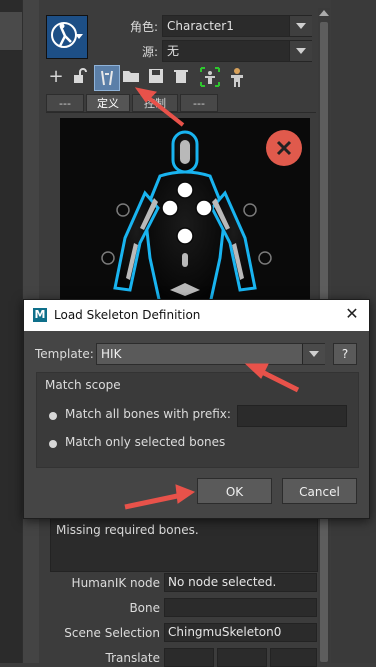  I want to click on maya-logo-icon: M, so click(40, 315).